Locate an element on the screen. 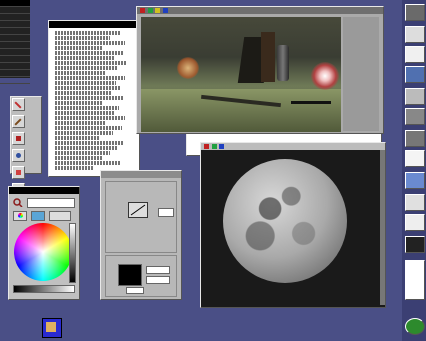 This screenshot has height=341, width=426. color-picker-window is located at coordinates (44, 243).